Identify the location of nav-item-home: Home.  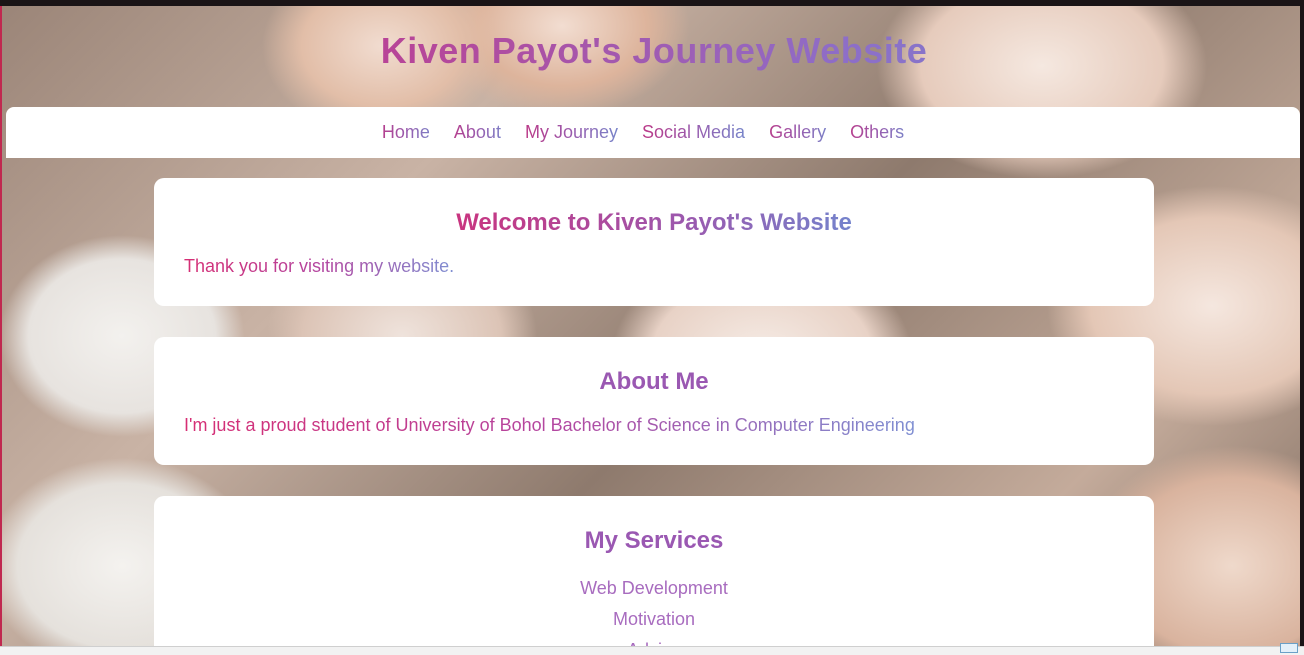
(406, 132).